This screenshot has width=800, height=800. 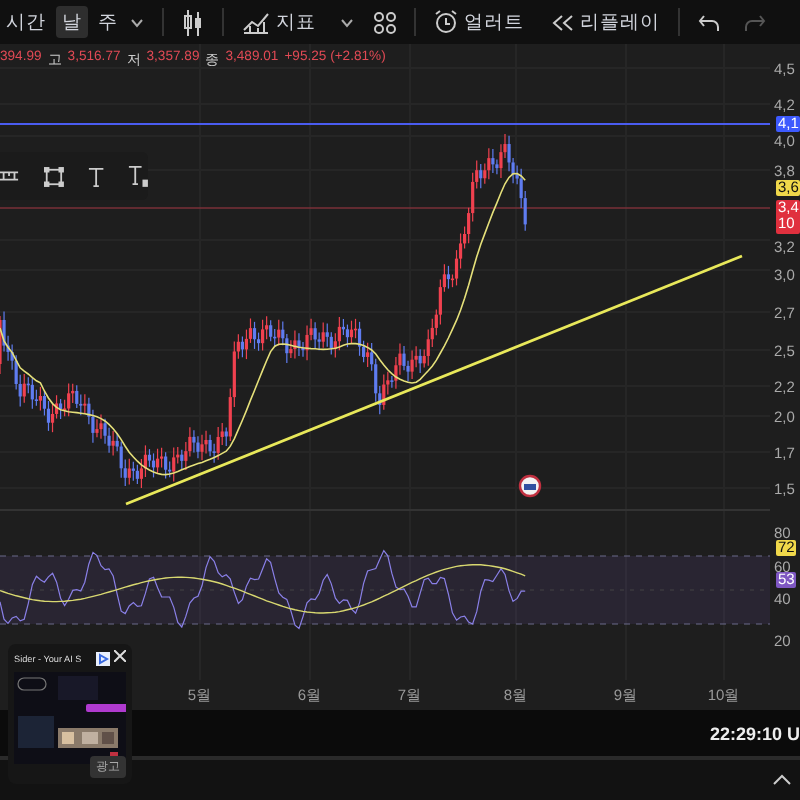 What do you see at coordinates (193, 22) in the screenshot?
I see `candles-icon` at bounding box center [193, 22].